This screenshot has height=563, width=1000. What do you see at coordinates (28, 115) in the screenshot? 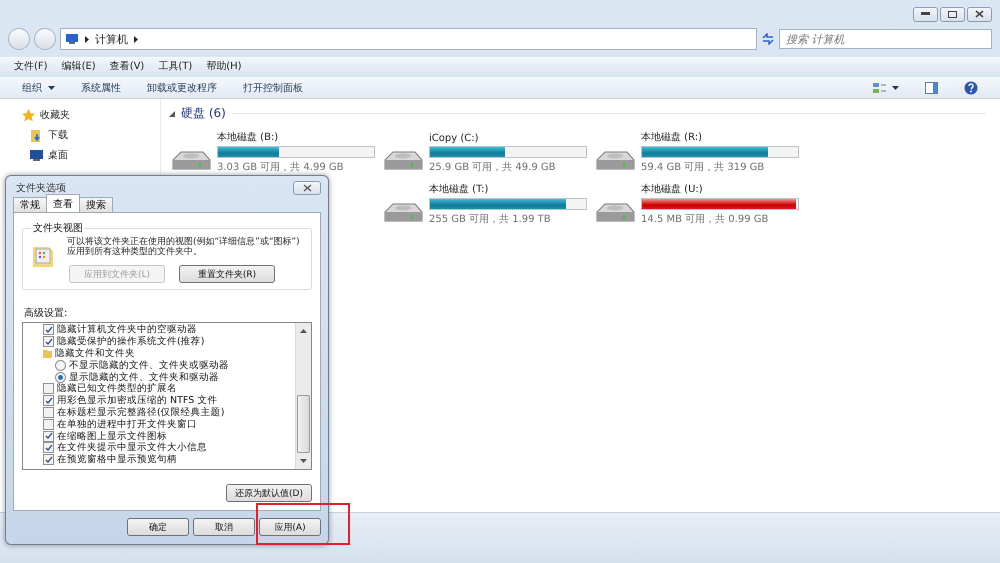
I see `star-icon` at bounding box center [28, 115].